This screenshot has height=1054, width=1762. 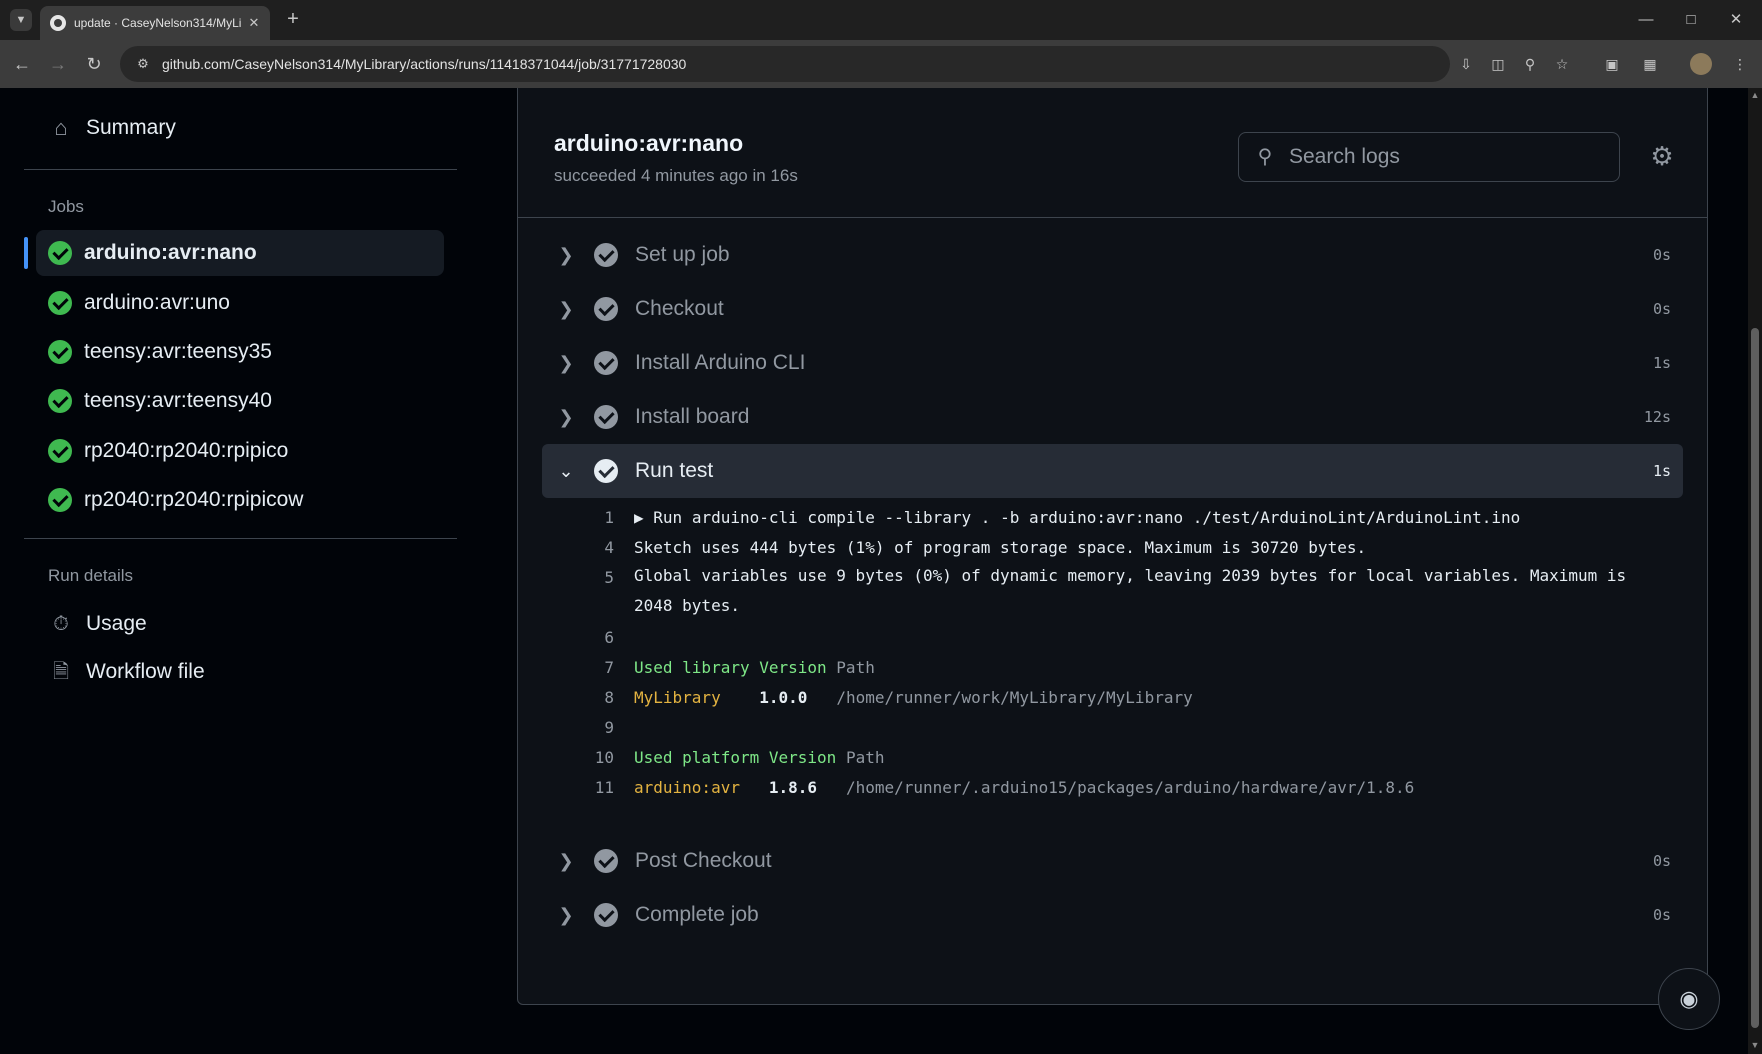 I want to click on copilot-icon: ◉, so click(x=1689, y=999).